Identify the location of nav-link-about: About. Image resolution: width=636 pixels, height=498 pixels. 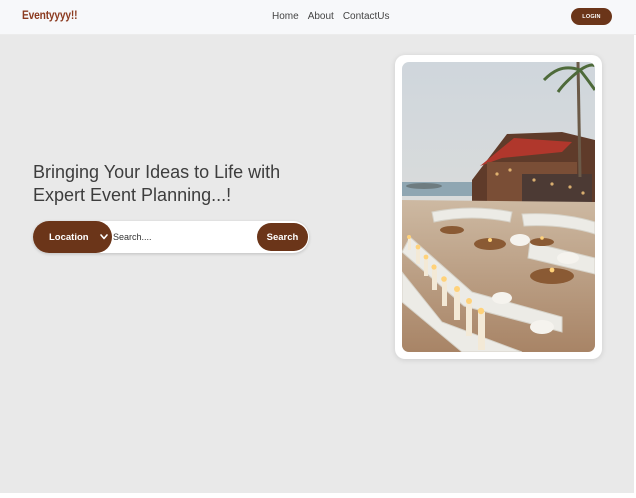
(321, 16).